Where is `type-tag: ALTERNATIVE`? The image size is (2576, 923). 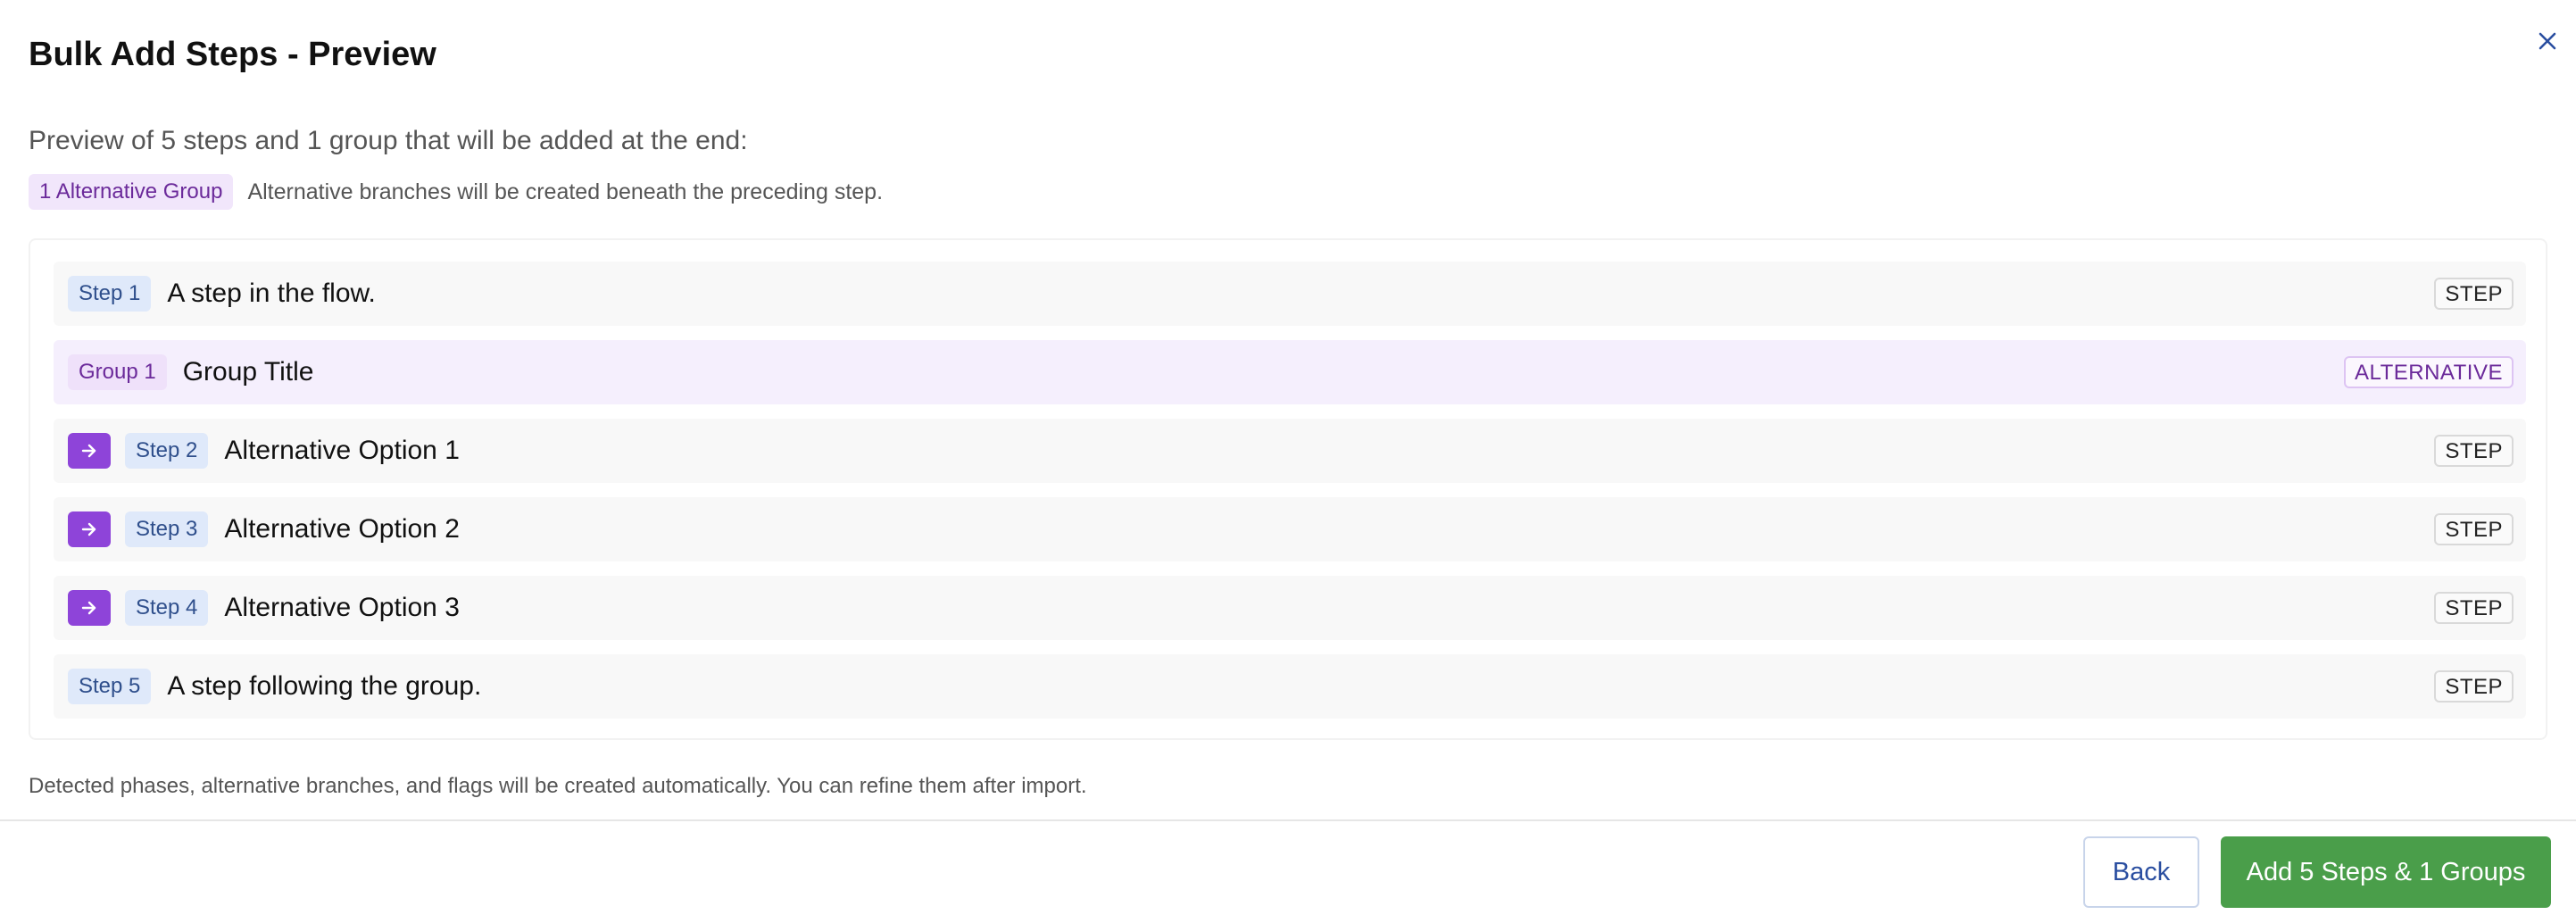
type-tag: ALTERNATIVE is located at coordinates (2429, 372).